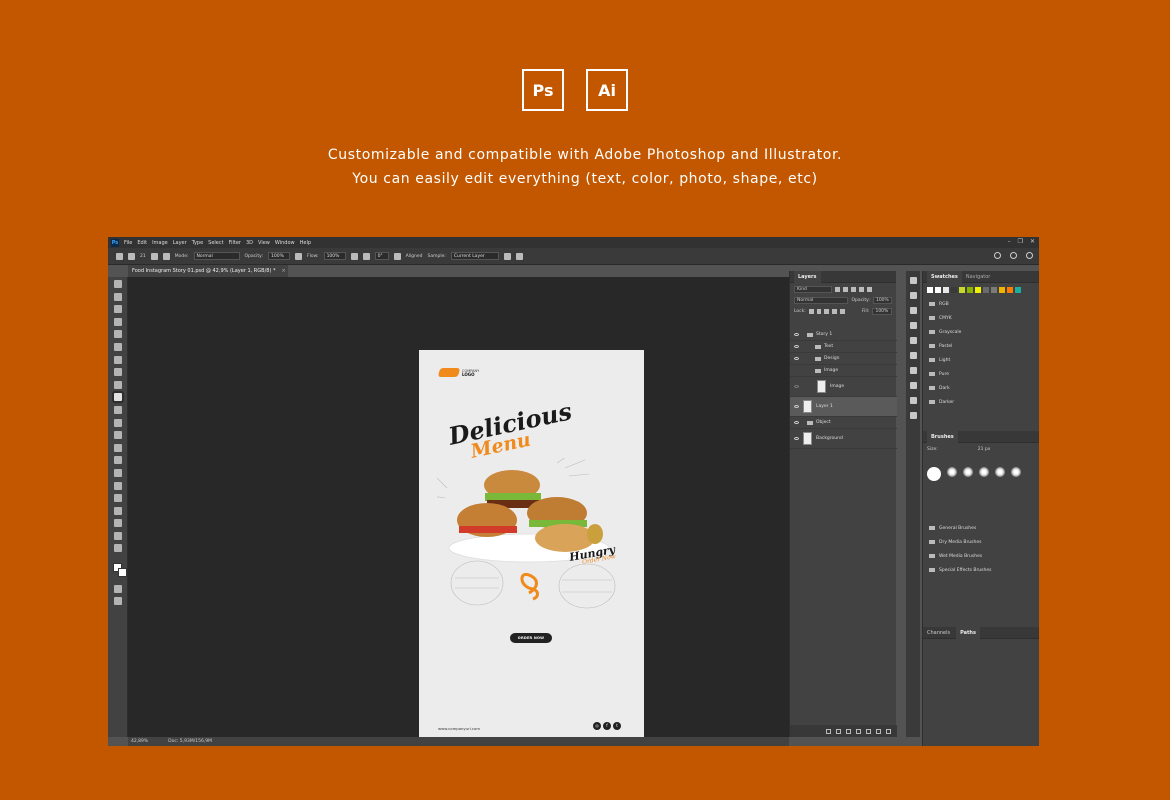 Image resolution: width=1170 pixels, height=800 pixels. What do you see at coordinates (354, 256) in the screenshot?
I see `airbrush-icon` at bounding box center [354, 256].